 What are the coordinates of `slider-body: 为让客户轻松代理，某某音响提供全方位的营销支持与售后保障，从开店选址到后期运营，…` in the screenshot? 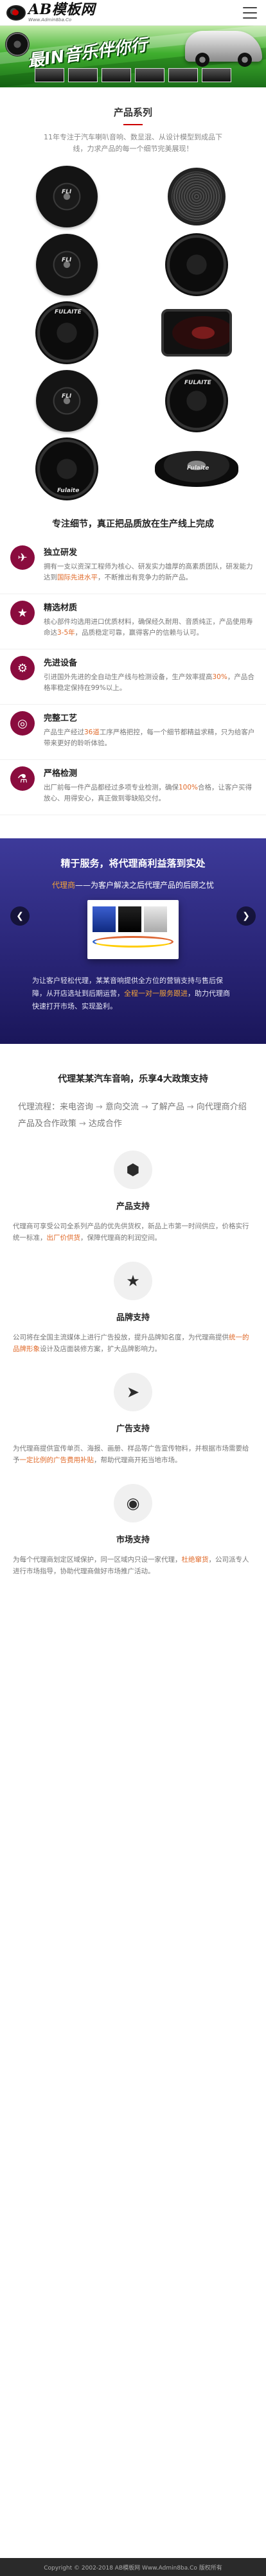 It's located at (131, 993).